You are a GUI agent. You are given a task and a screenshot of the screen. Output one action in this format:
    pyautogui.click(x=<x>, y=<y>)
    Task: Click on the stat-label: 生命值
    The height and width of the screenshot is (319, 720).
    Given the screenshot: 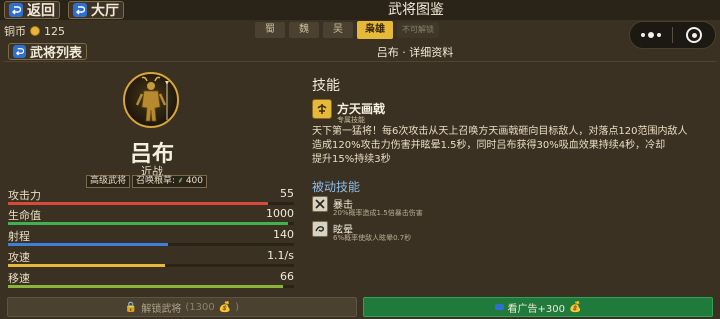 What is the action you would take?
    pyautogui.click(x=24, y=215)
    